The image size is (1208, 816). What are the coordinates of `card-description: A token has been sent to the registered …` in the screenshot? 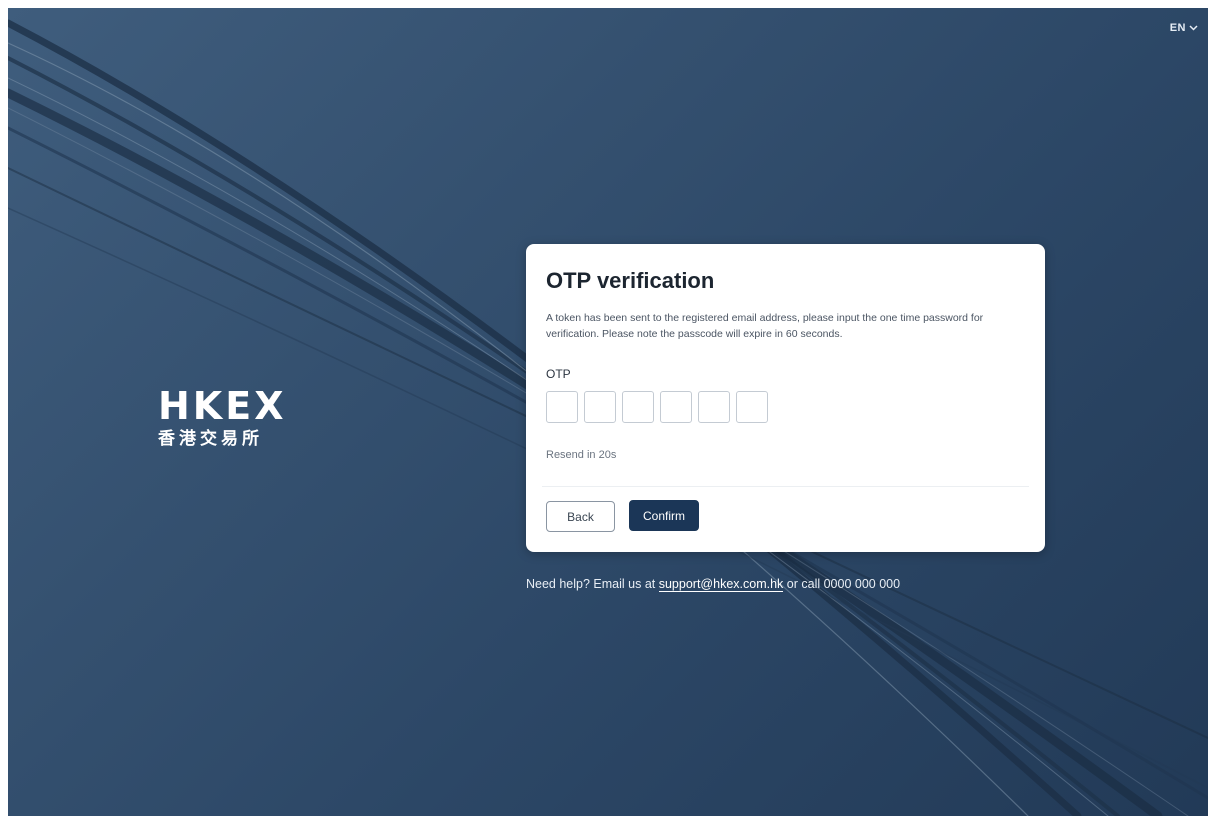 It's located at (765, 326).